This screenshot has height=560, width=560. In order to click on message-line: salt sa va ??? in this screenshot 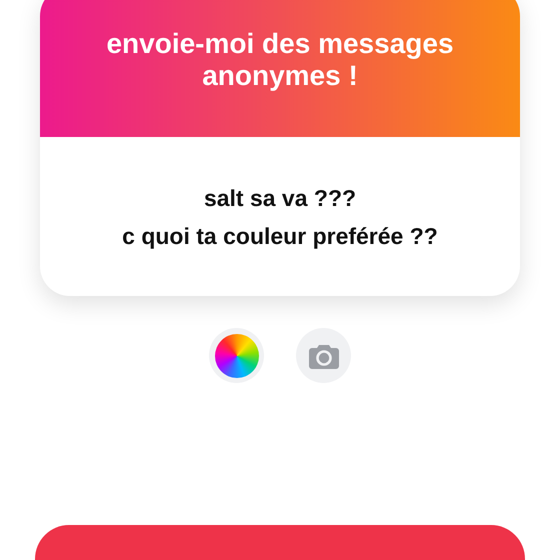, I will do `click(280, 198)`.